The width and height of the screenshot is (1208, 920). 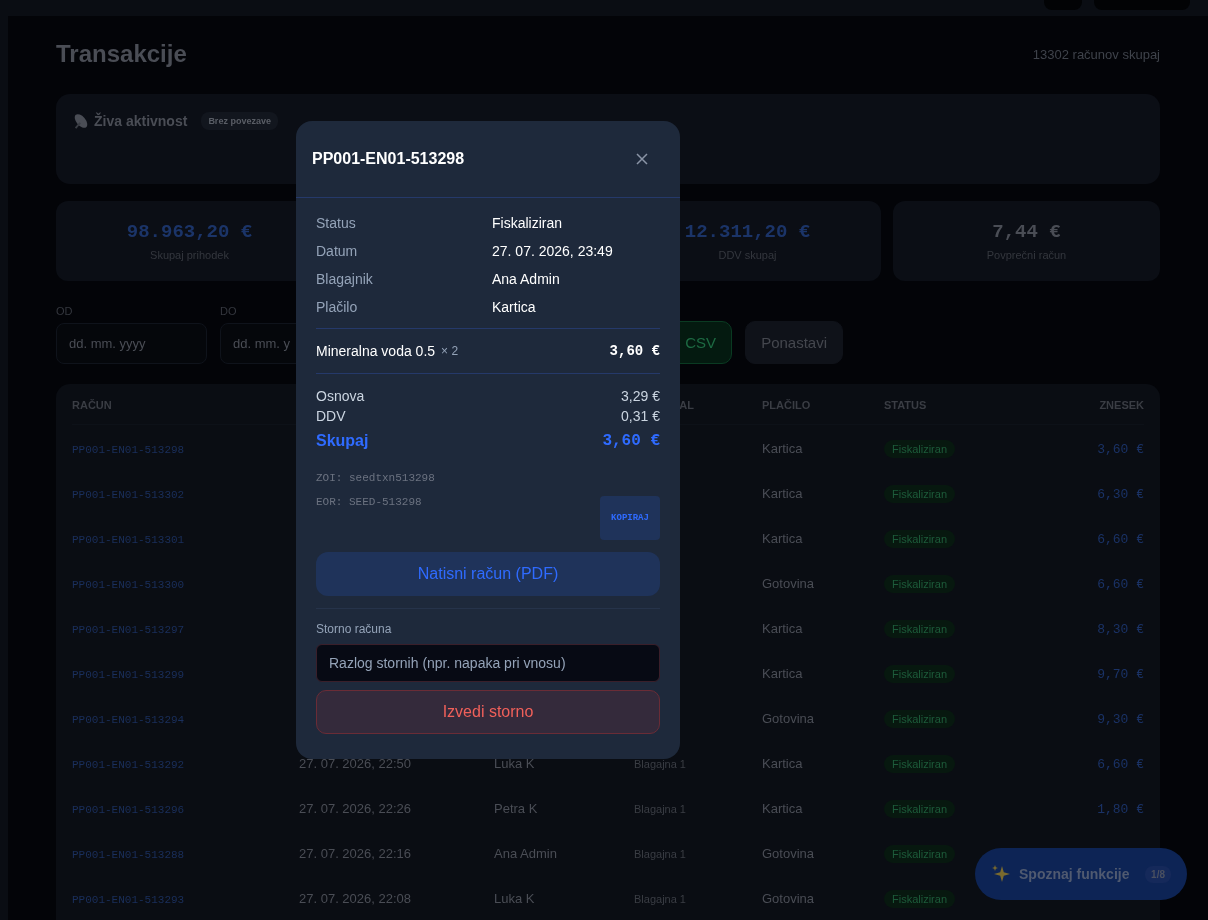 I want to click on table-cell: Ana Admin, so click(x=525, y=853).